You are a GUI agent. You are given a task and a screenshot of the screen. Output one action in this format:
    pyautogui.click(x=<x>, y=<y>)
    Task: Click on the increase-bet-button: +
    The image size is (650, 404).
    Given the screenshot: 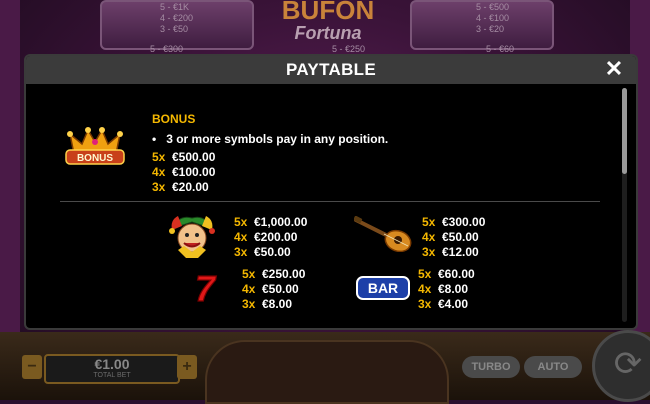 What is the action you would take?
    pyautogui.click(x=187, y=367)
    